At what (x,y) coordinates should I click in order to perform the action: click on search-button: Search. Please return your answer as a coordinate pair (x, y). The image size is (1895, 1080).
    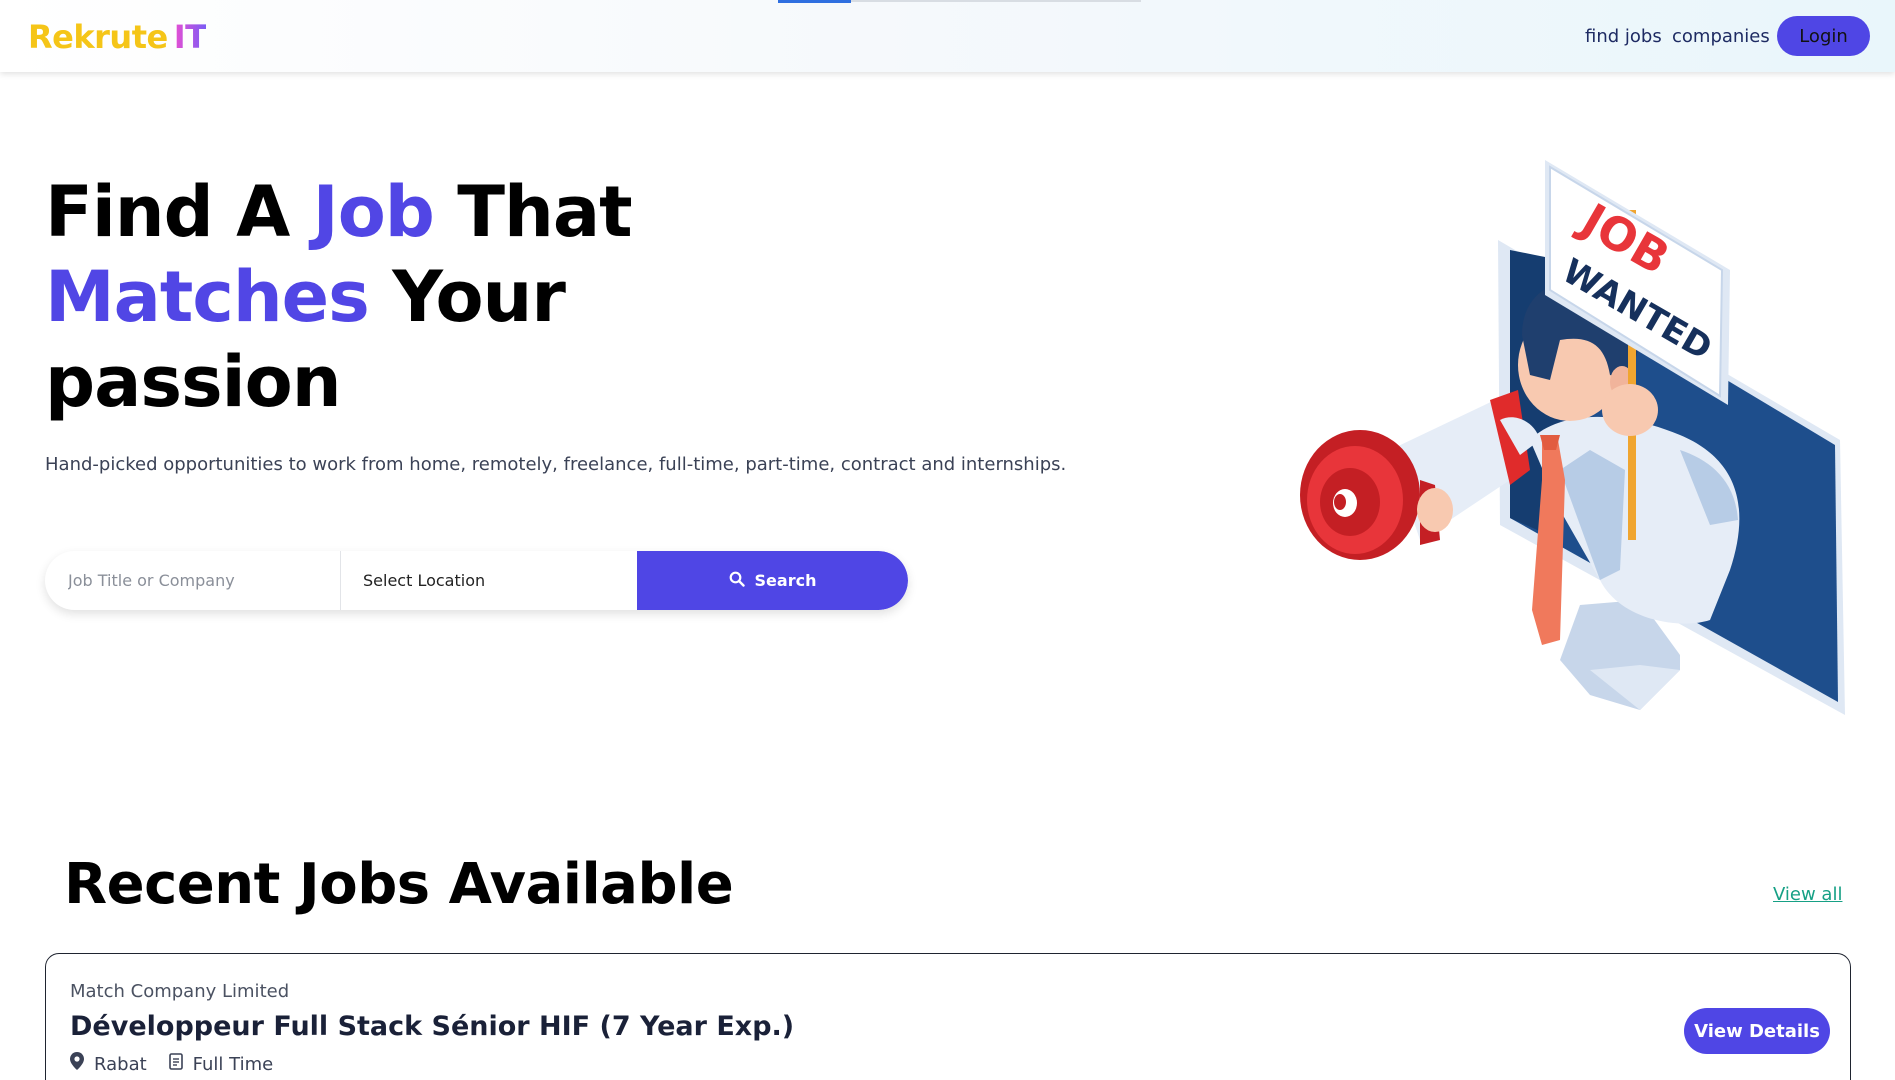
    Looking at the image, I should click on (772, 580).